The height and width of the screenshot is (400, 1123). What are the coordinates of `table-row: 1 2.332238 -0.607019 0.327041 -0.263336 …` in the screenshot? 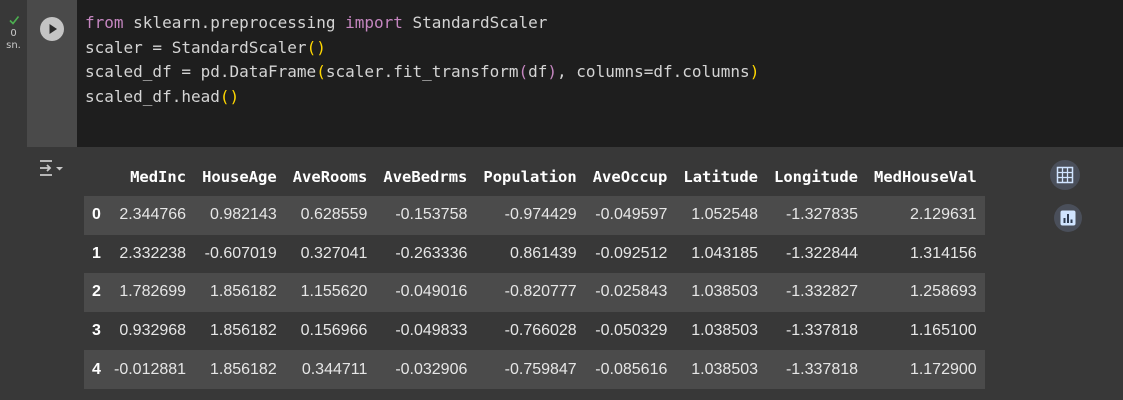 It's located at (534, 254).